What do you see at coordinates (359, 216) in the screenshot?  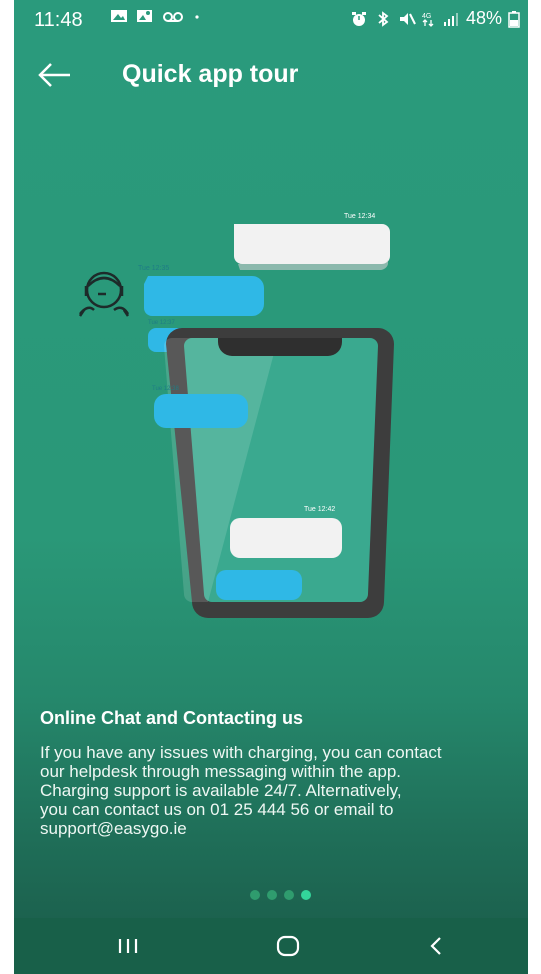 I see `chat-timestamp: Tue 12:34` at bounding box center [359, 216].